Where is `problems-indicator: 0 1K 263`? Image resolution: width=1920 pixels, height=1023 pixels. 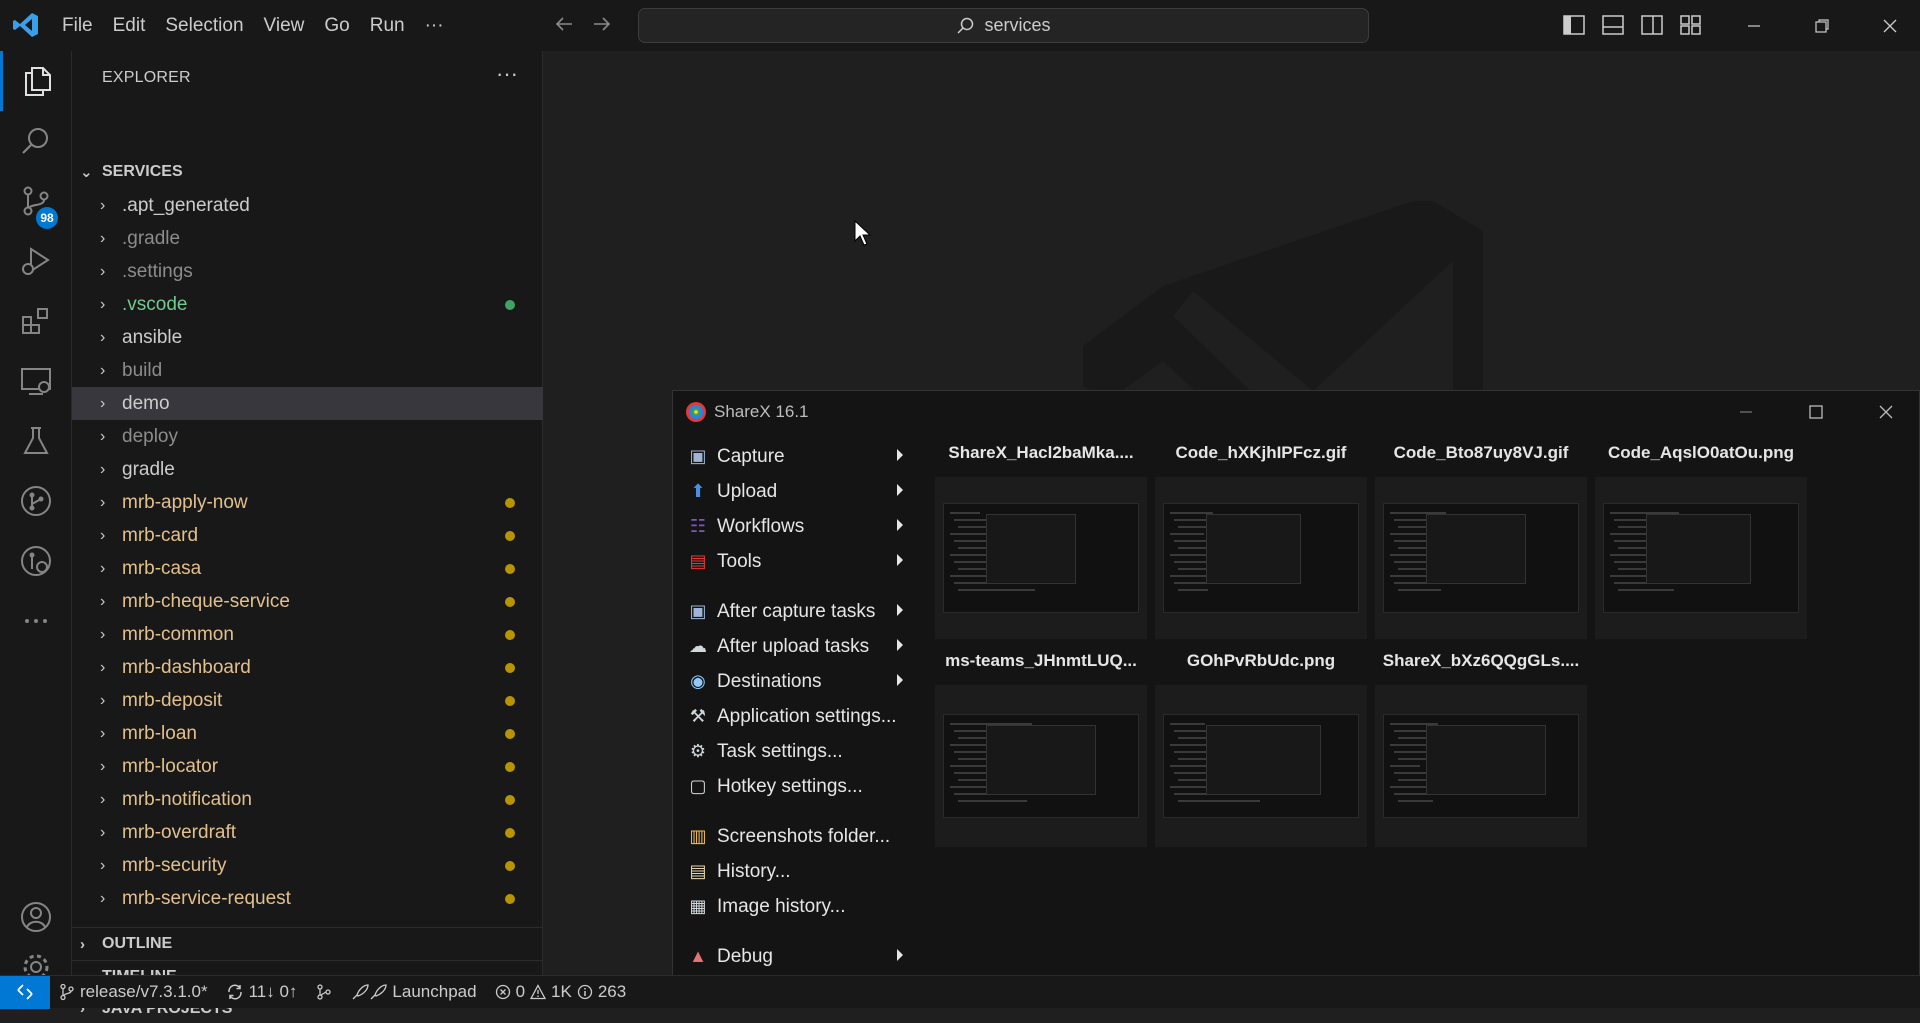
problems-indicator: 0 1K 263 is located at coordinates (561, 992).